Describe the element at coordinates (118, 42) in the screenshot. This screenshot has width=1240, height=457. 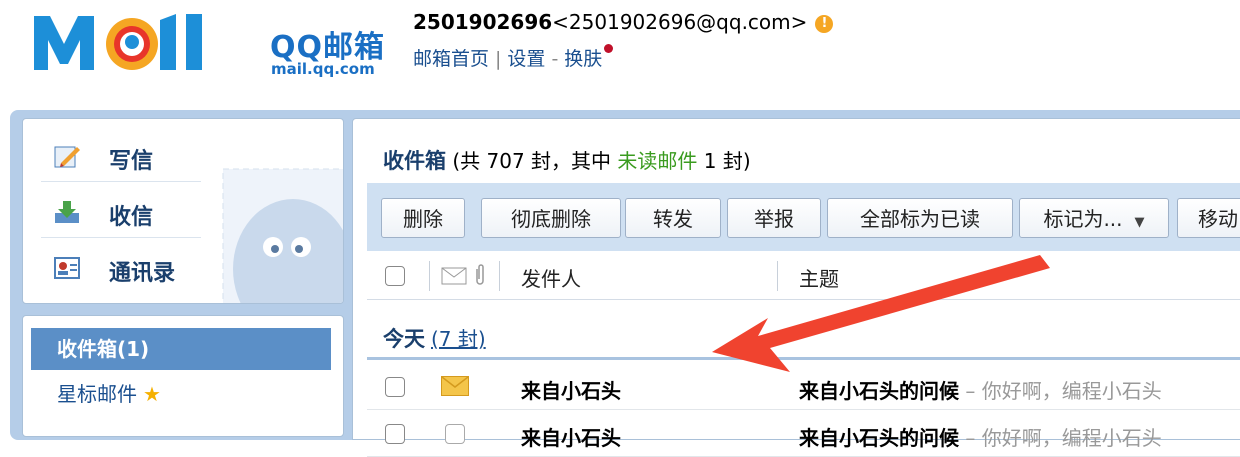
I see `mail-logo-graphic` at that location.